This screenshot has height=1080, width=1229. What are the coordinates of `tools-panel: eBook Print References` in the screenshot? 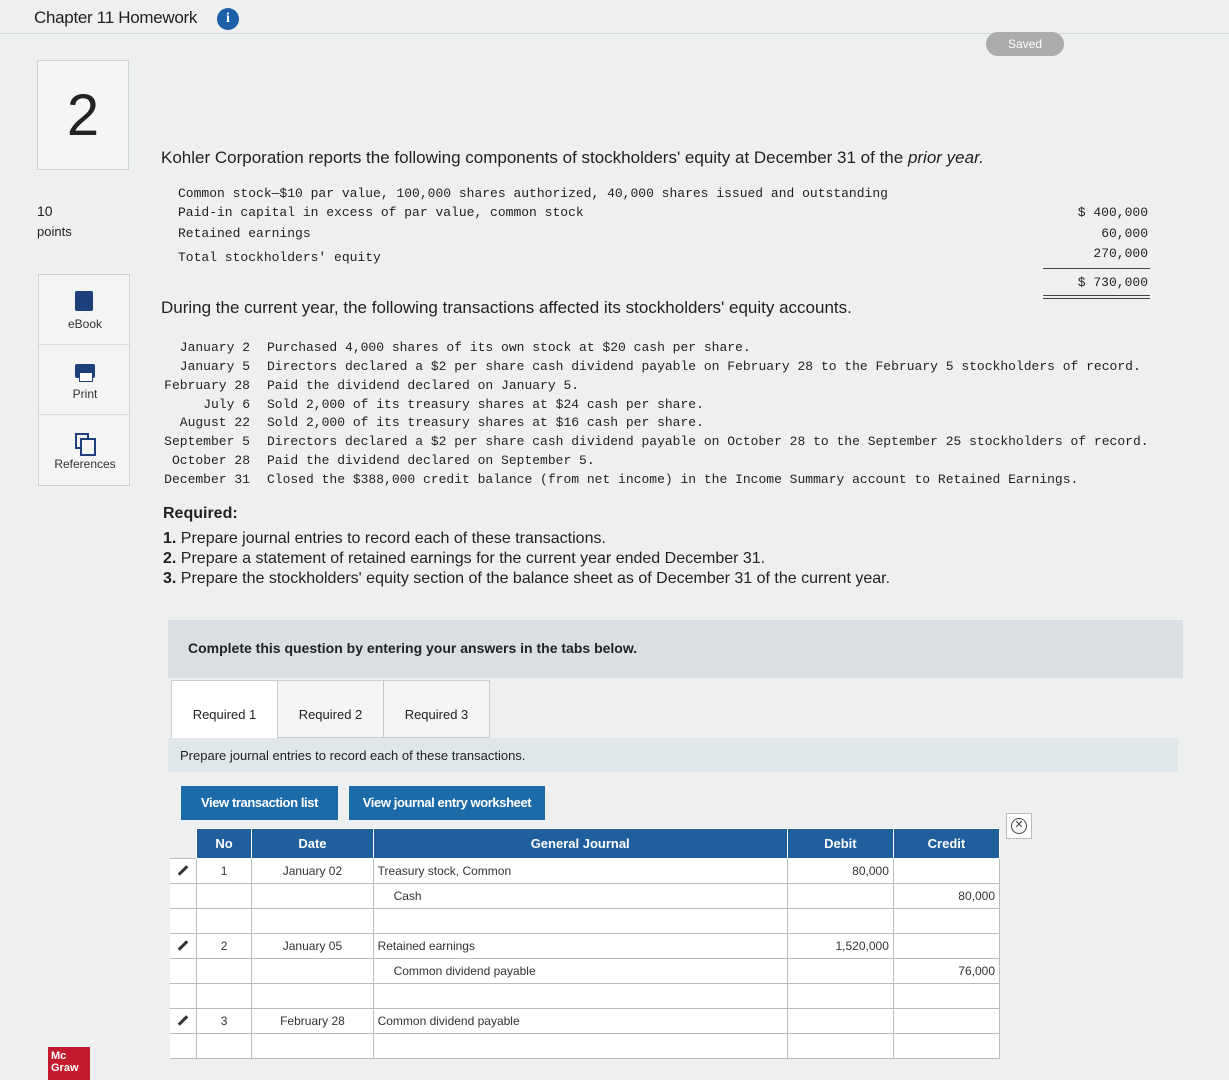 It's located at (84, 380).